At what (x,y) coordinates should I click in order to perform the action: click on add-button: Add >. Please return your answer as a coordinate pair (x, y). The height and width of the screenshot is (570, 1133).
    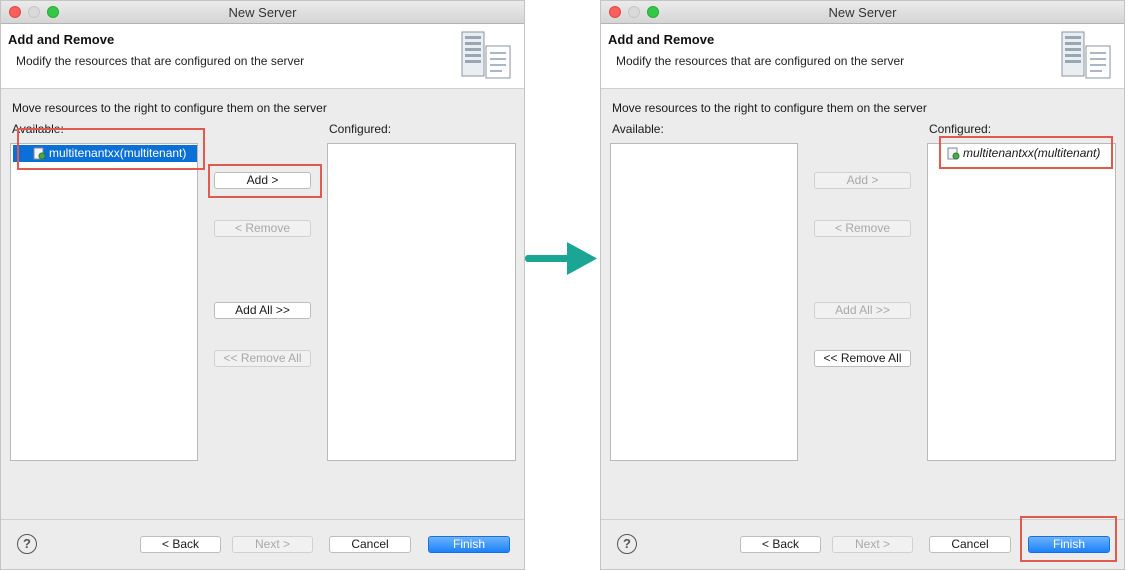
    Looking at the image, I should click on (862, 180).